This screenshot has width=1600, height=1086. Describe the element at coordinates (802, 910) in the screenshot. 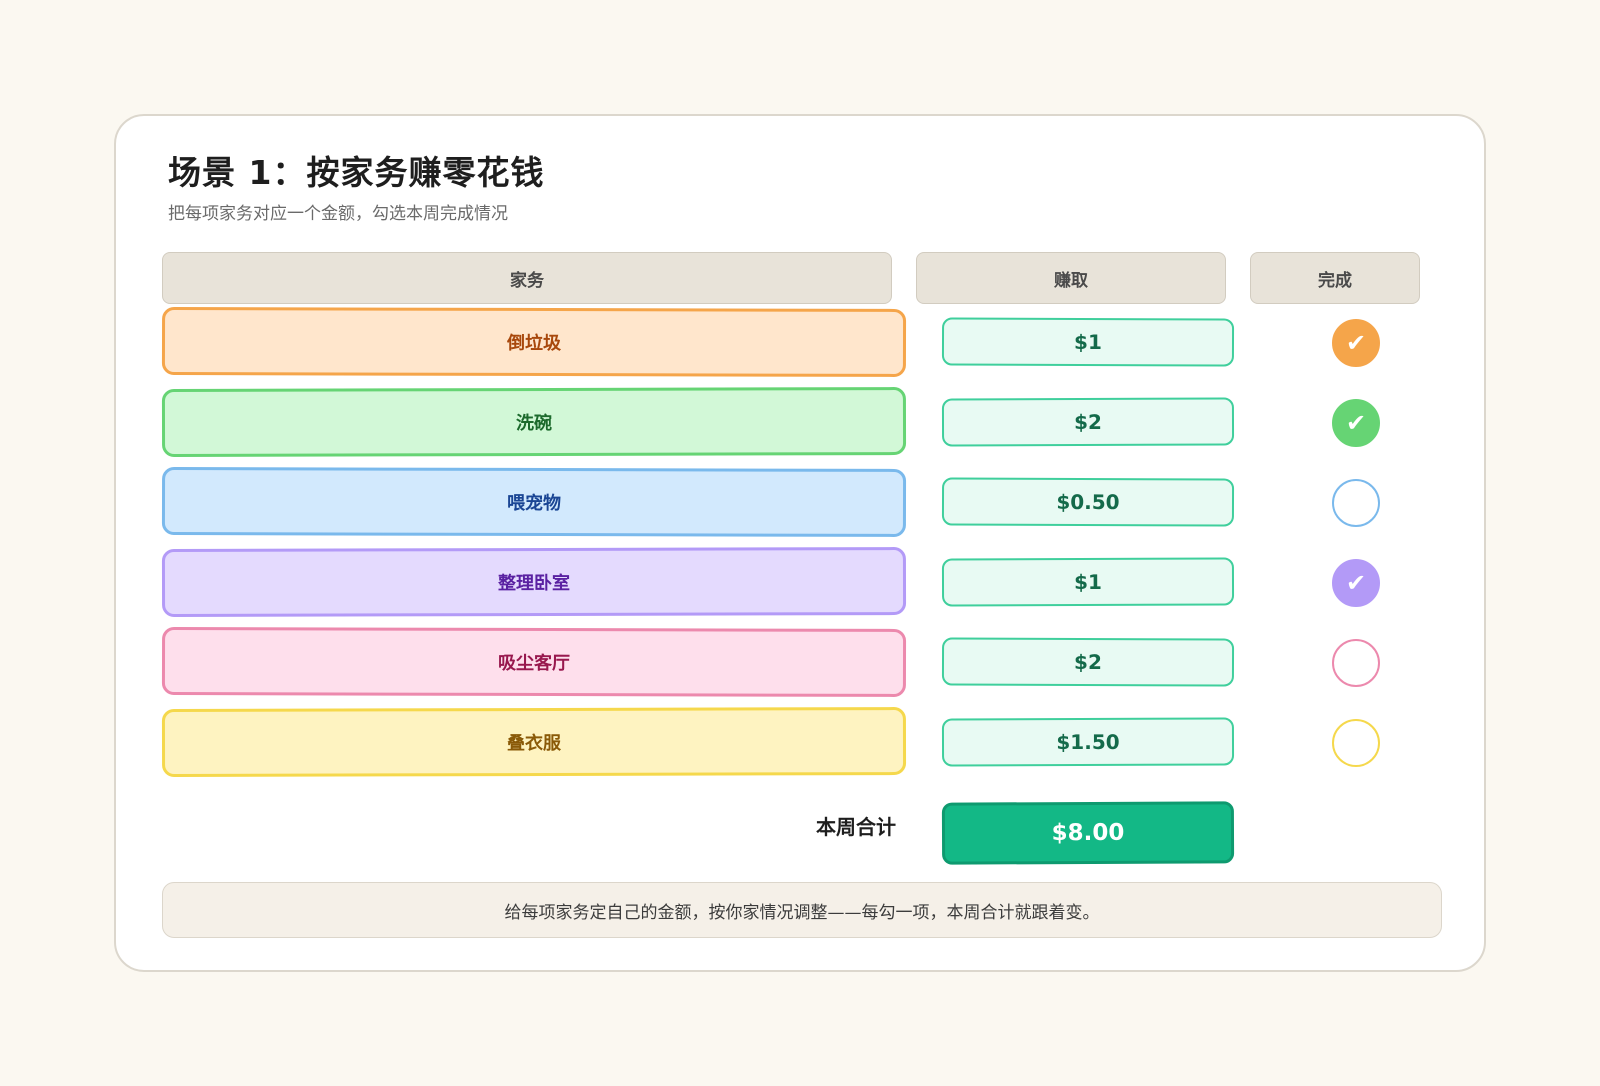

I see `footer-note: 给每项家务定自己的金额，按你家情况调整——每勾一项，本周合计就跟着变。` at that location.